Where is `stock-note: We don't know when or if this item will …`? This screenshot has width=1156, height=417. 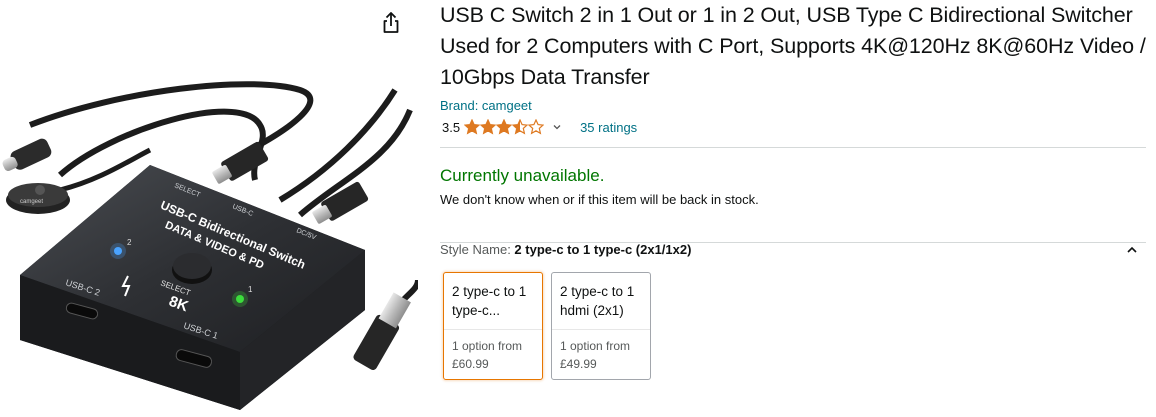 stock-note: We don't know when or if this item will … is located at coordinates (599, 199).